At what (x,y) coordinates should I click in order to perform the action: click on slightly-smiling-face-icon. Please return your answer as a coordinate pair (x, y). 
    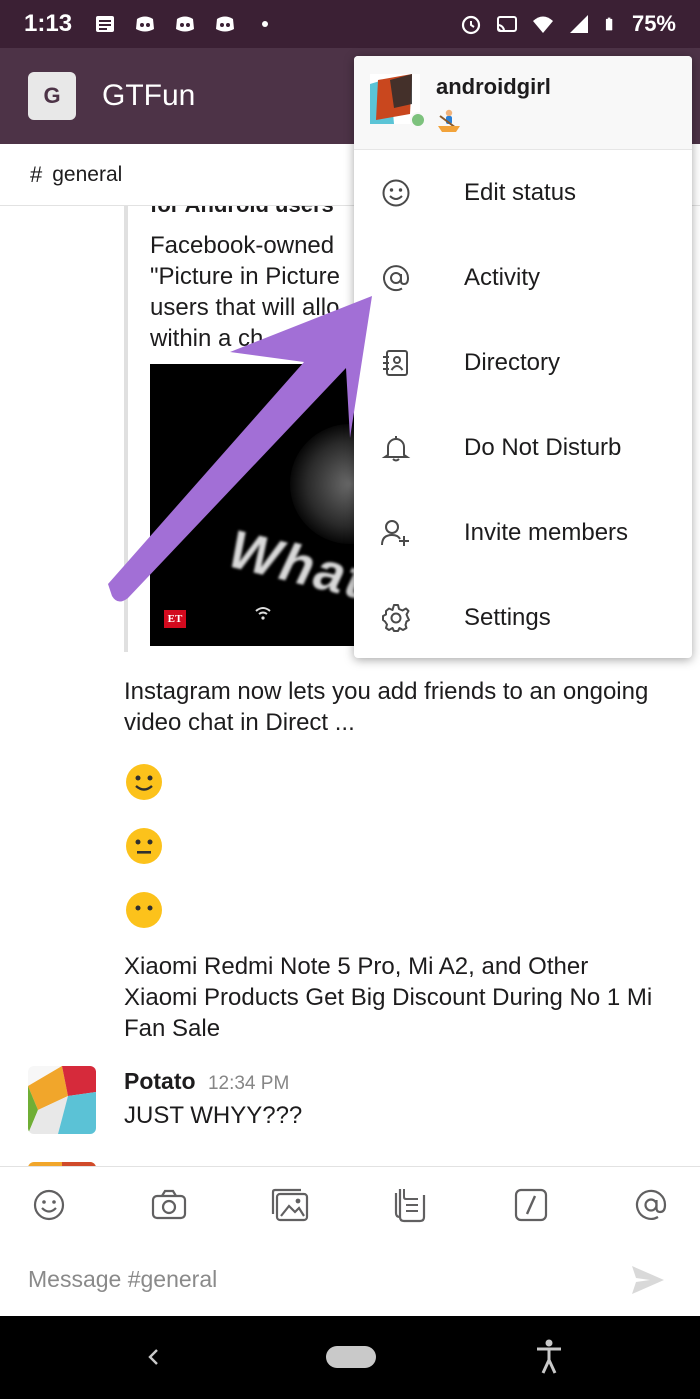
    Looking at the image, I should click on (144, 782).